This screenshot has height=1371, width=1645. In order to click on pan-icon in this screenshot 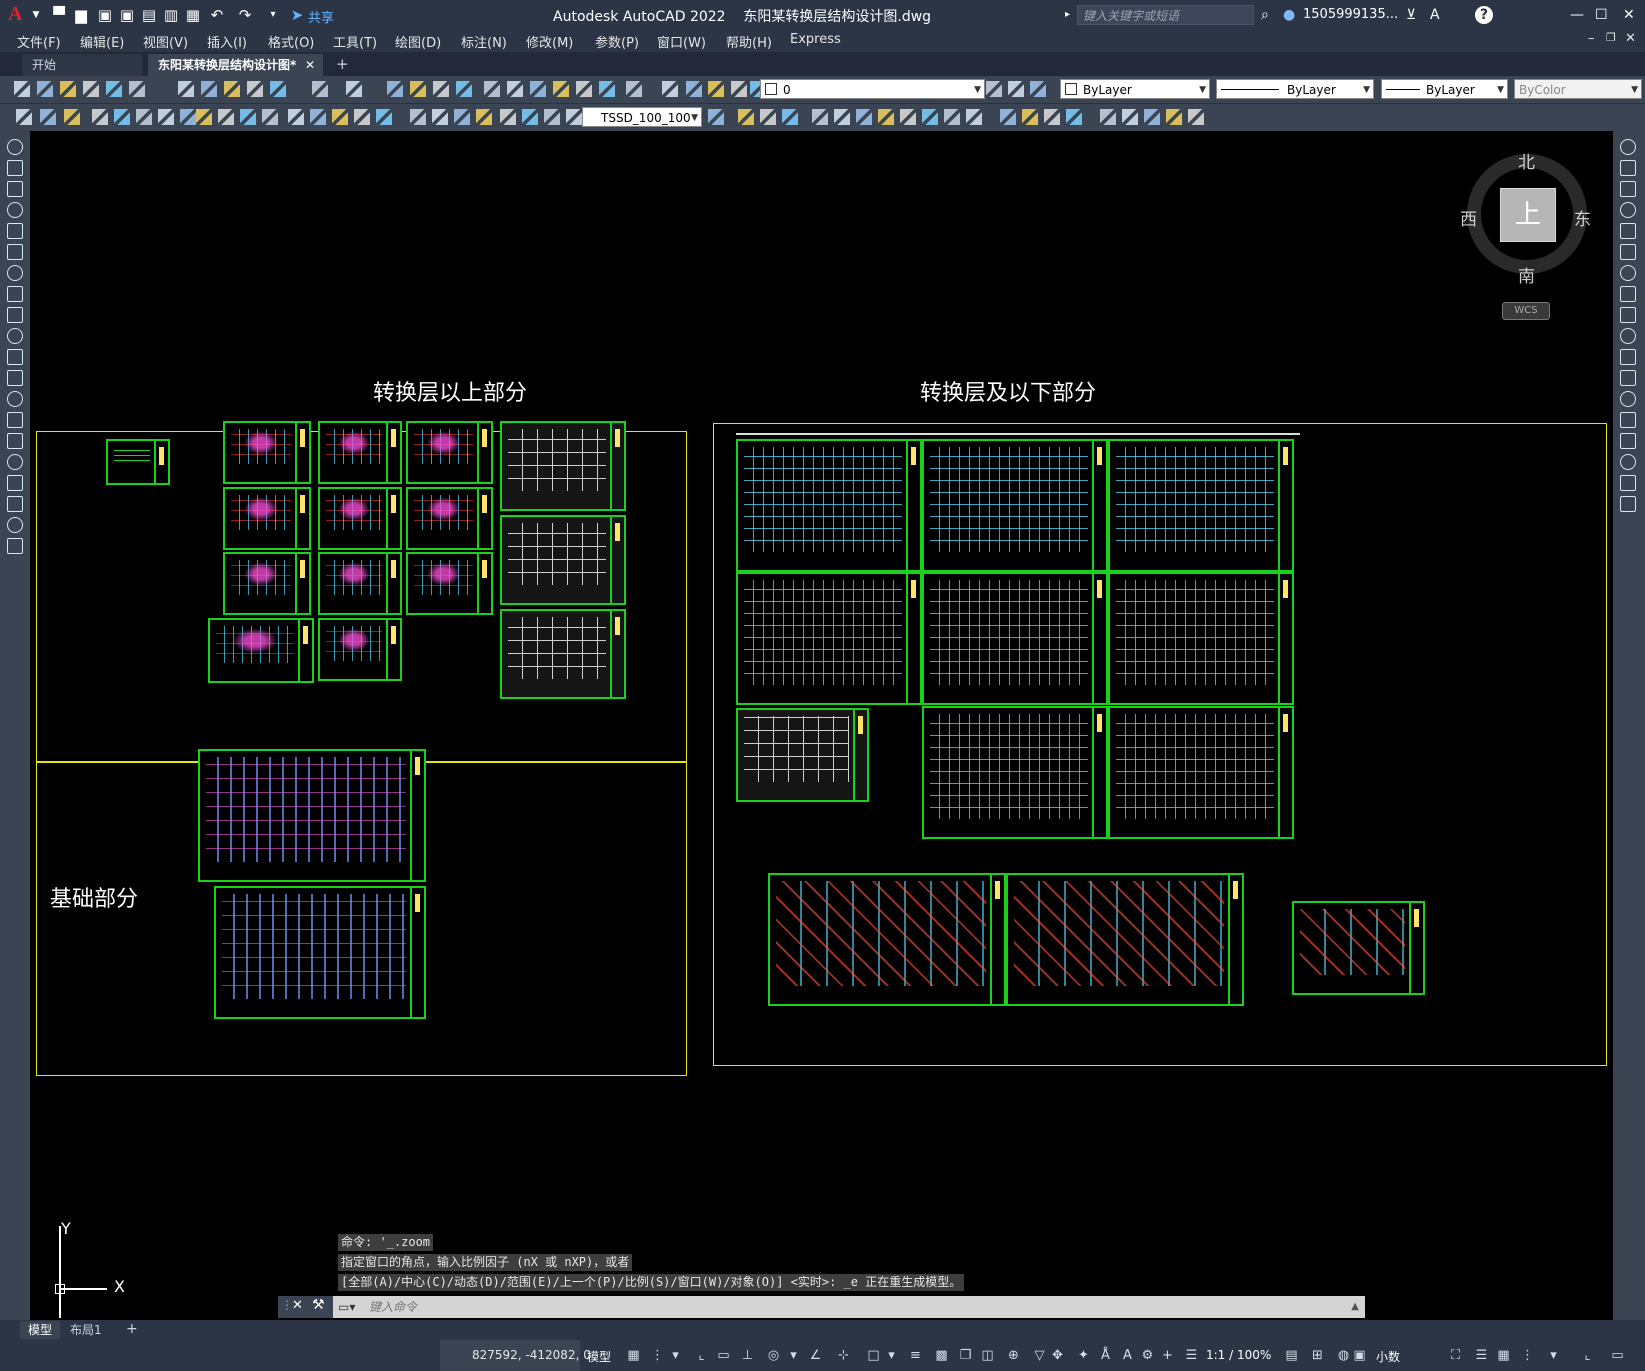, I will do `click(354, 89)`.